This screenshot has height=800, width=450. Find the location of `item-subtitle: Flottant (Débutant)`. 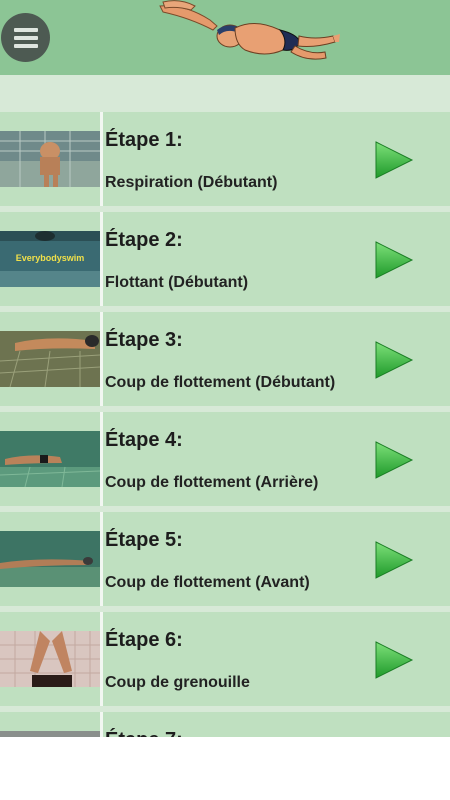

item-subtitle: Flottant (Débutant) is located at coordinates (177, 282).